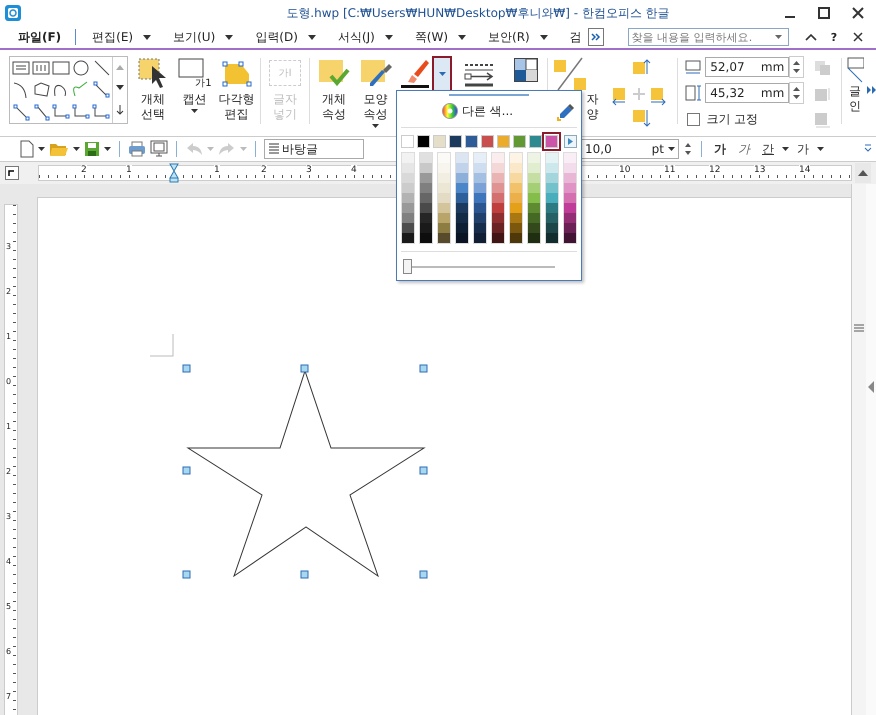 This screenshot has height=715, width=876. Describe the element at coordinates (120, 110) in the screenshot. I see `expand-icon` at that location.